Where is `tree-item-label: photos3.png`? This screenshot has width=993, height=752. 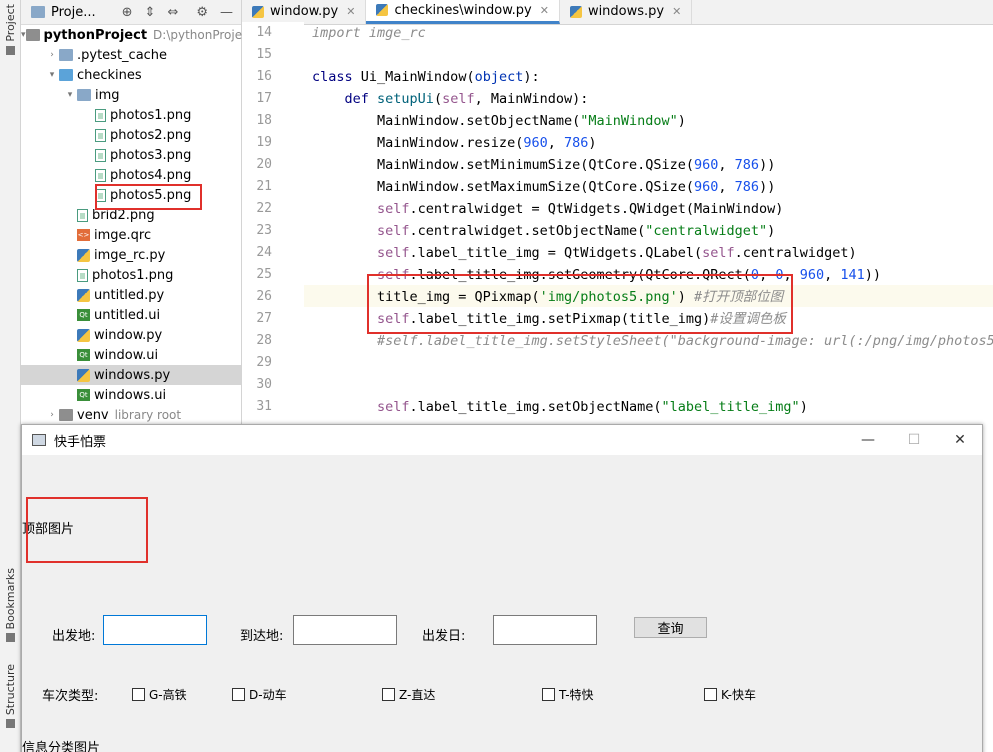
tree-item-label: photos3.png is located at coordinates (151, 155).